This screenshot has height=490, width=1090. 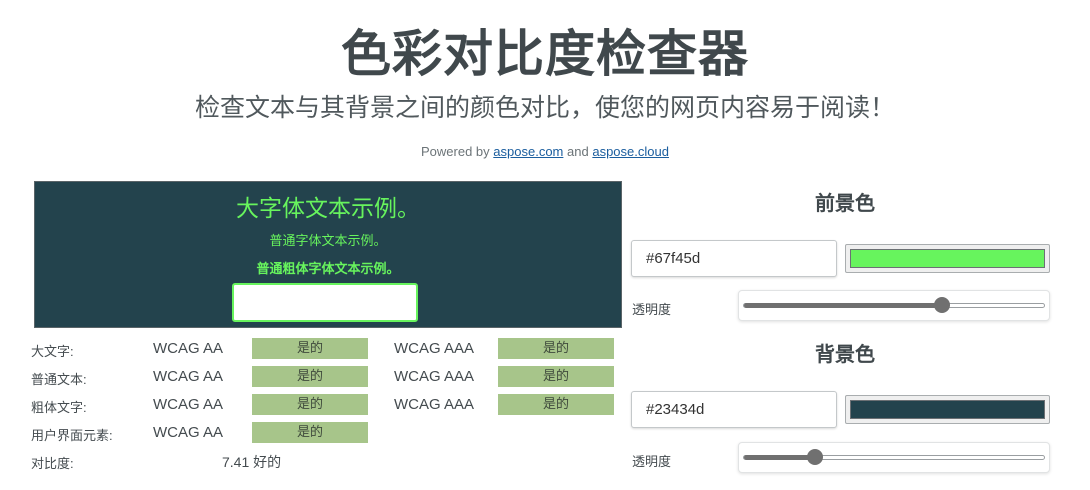 I want to click on result-label-large: 大文字:, so click(x=52, y=351).